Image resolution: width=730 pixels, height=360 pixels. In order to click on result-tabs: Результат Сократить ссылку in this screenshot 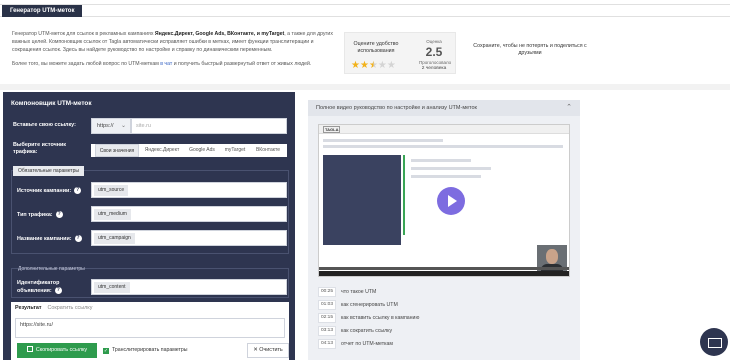, I will do `click(53, 308)`.